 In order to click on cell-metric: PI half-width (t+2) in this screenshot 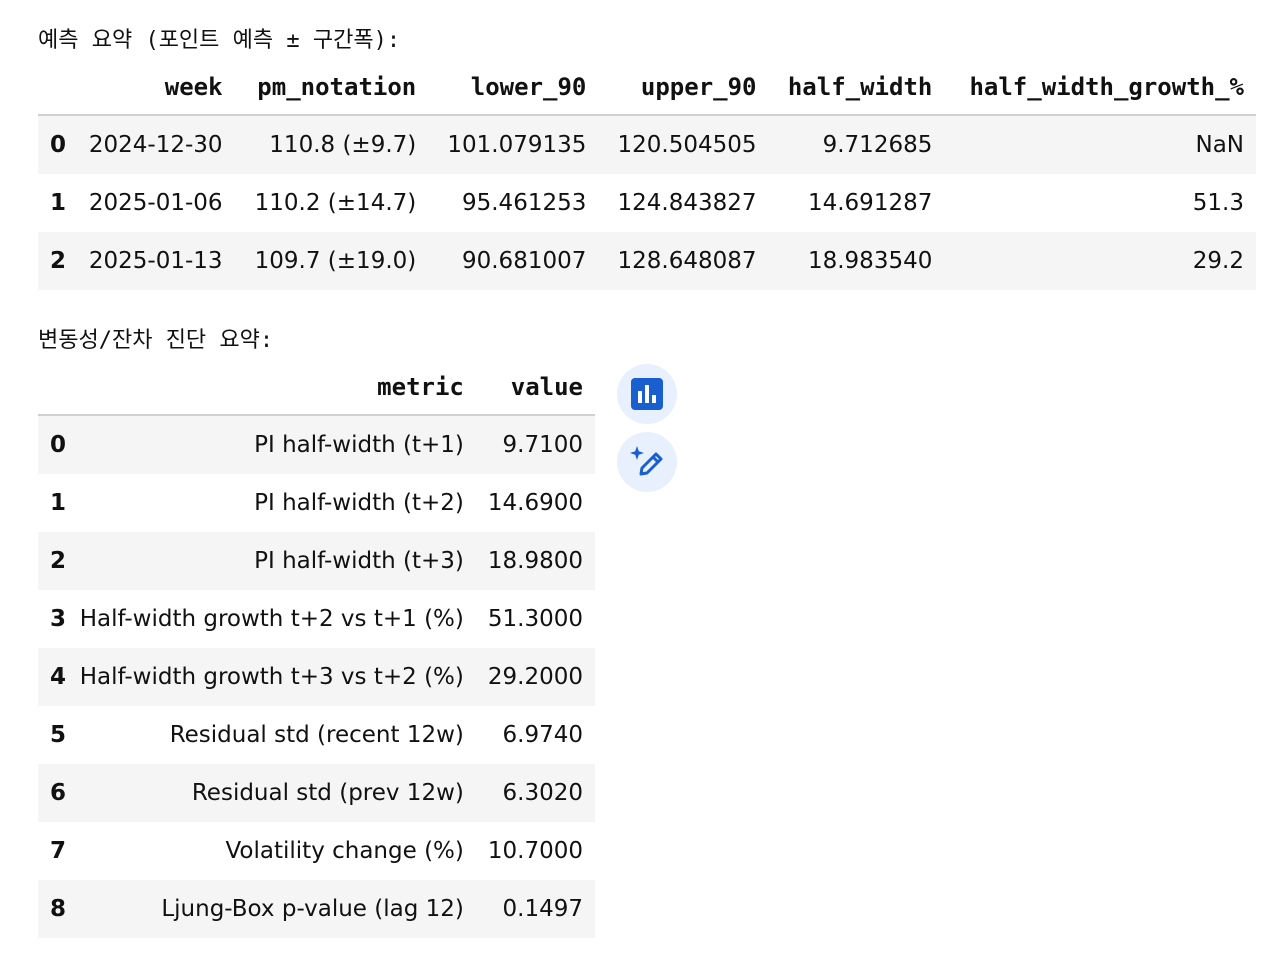, I will do `click(359, 503)`.